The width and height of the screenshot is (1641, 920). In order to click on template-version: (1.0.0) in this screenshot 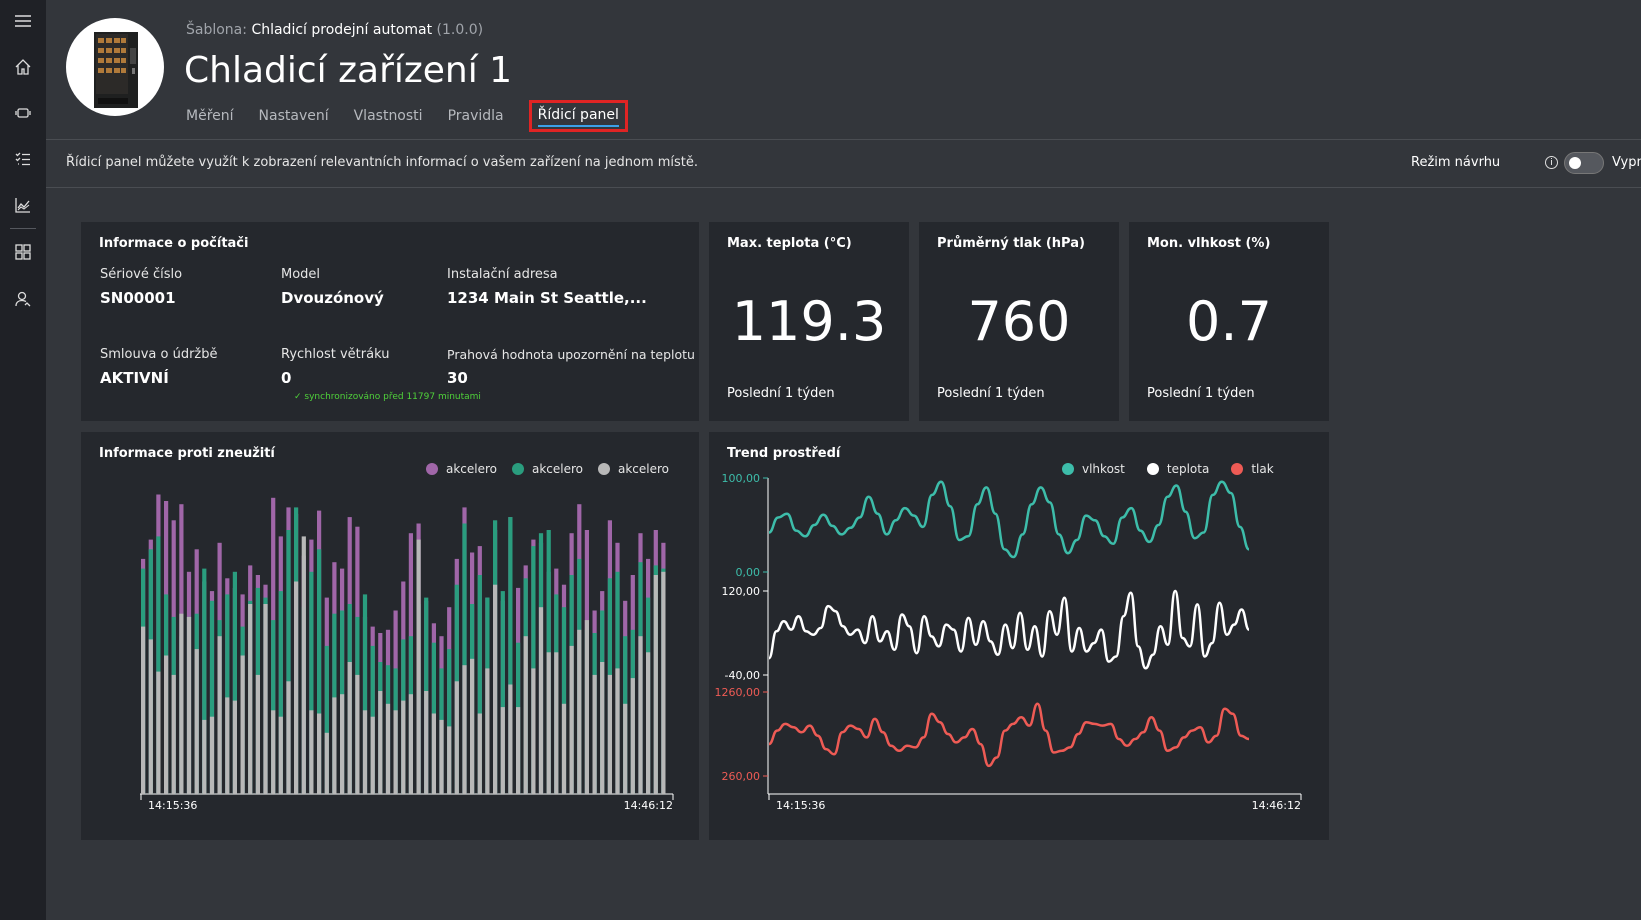, I will do `click(460, 30)`.